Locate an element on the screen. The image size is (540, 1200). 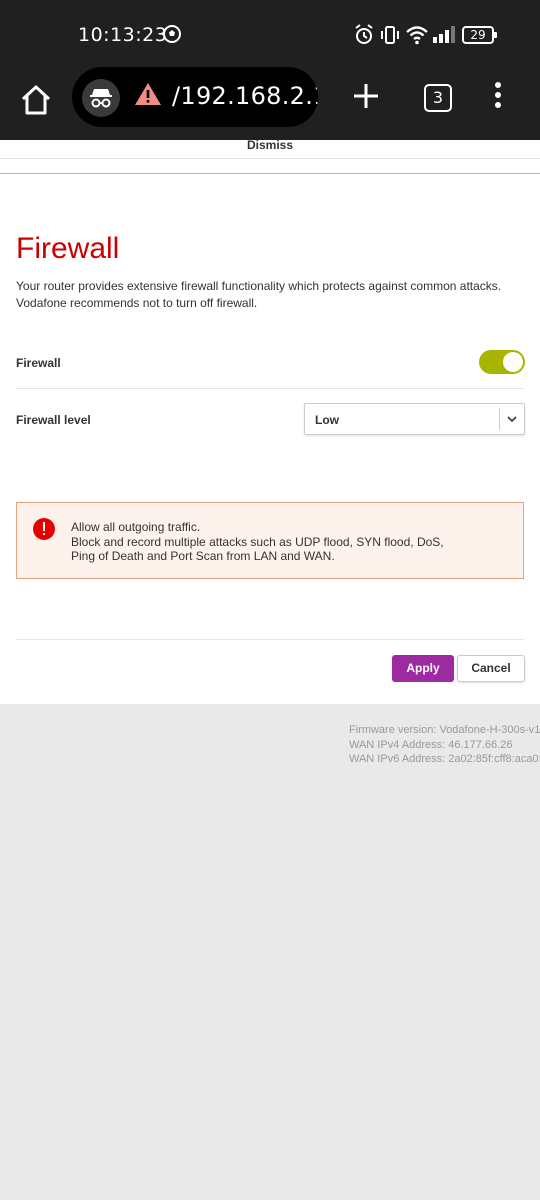
page-title: Firewall is located at coordinates (68, 248).